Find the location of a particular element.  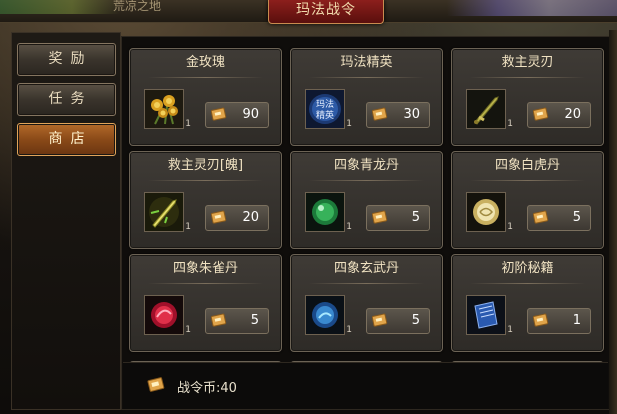

spirit-blade-icon is located at coordinates (486, 109).